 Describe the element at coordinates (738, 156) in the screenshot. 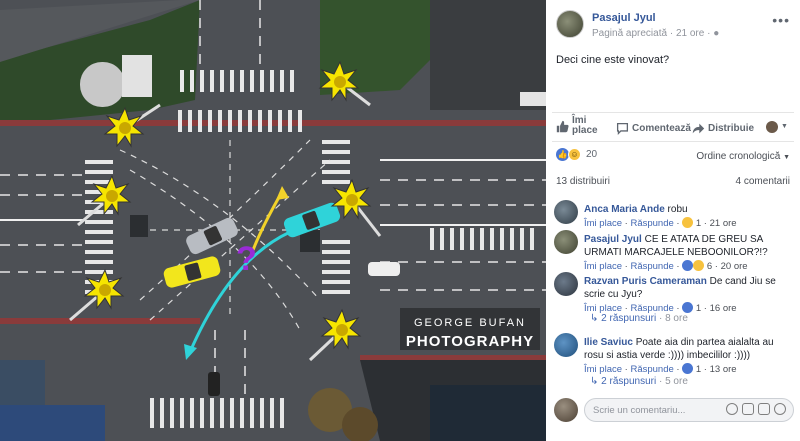

I see `comment-order-label: Ordine cronologică` at that location.